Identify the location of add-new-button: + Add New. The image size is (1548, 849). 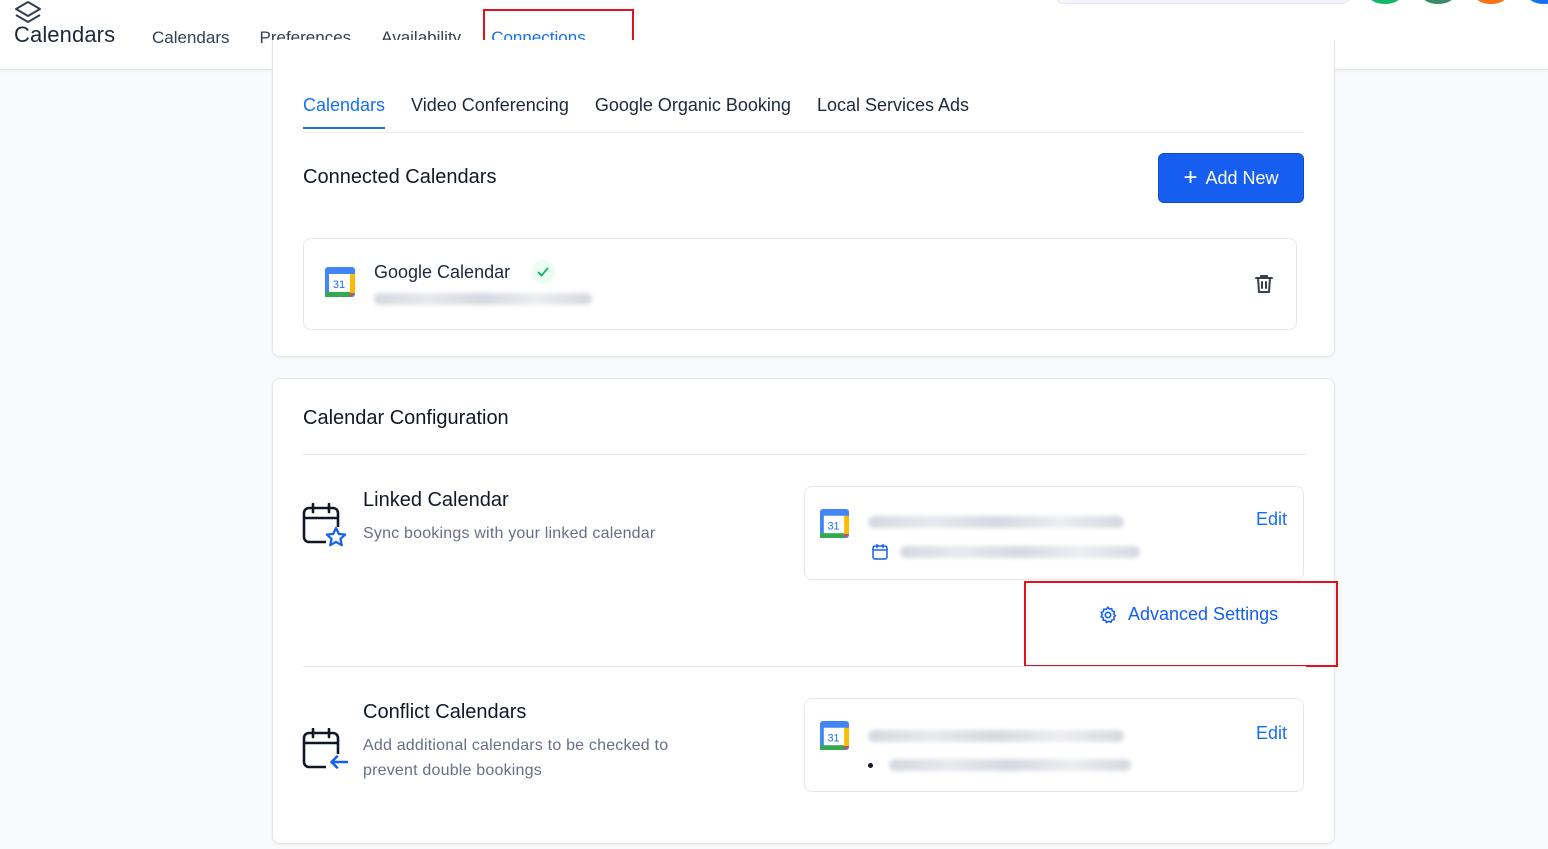
(1231, 178).